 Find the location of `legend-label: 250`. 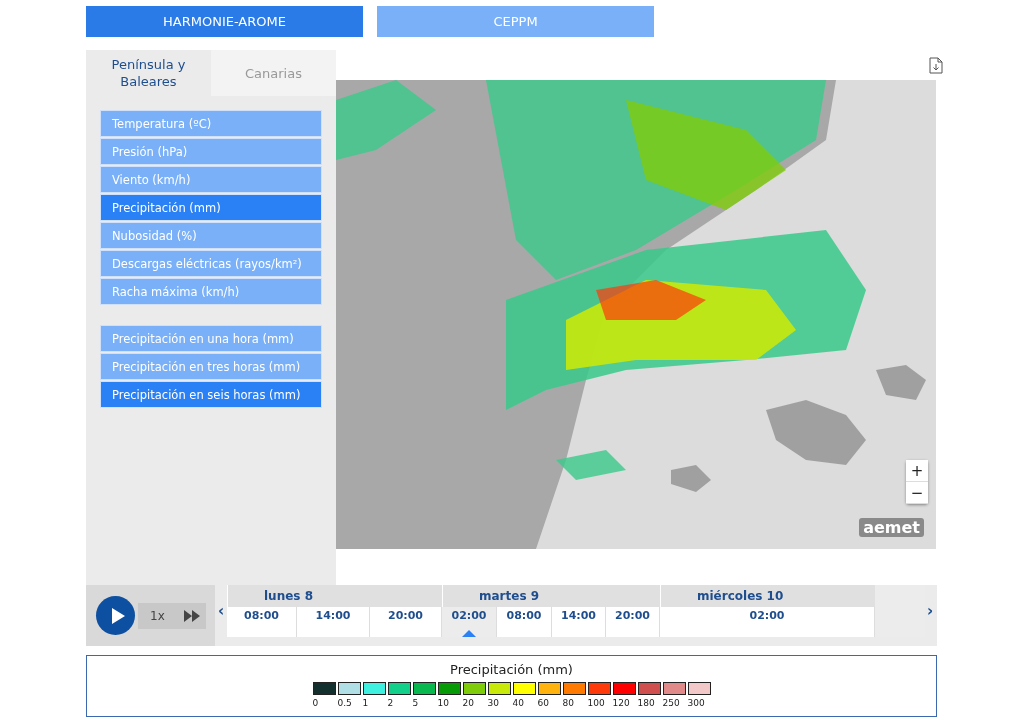

legend-label: 250 is located at coordinates (671, 703).